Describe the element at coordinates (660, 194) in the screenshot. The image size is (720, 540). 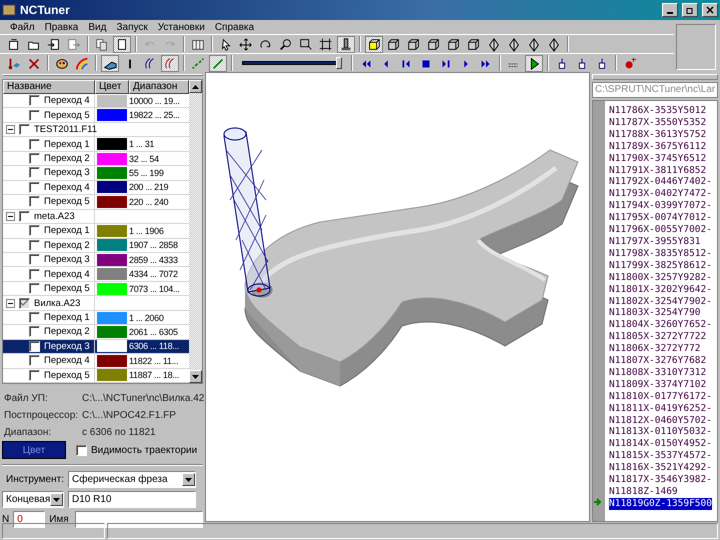
I see `code-line: N11793X-0402Y7472-` at that location.